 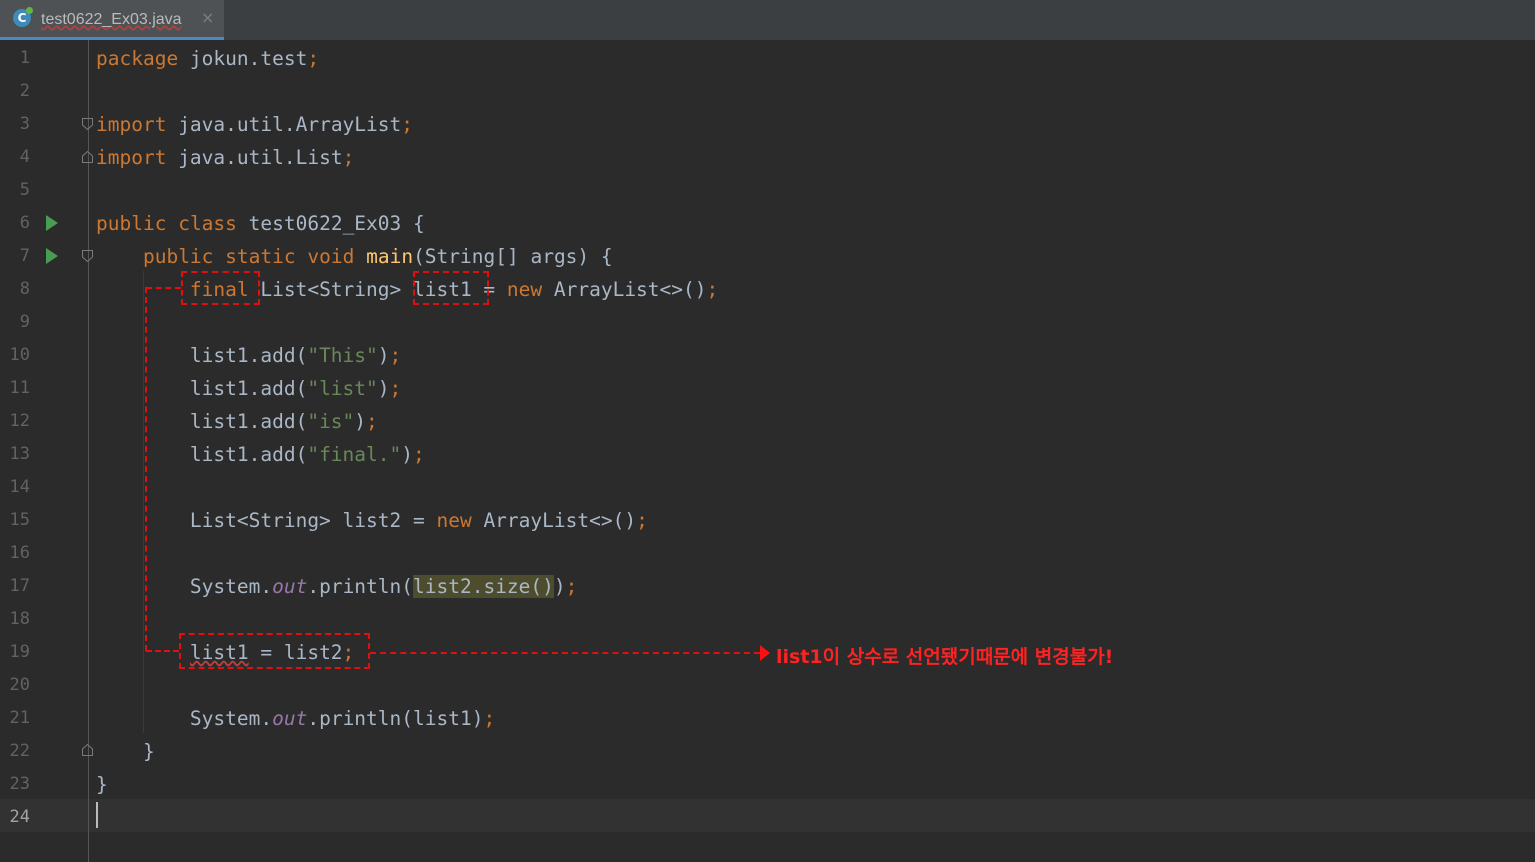 What do you see at coordinates (274, 651) in the screenshot?
I see `annotation-box-reassign` at bounding box center [274, 651].